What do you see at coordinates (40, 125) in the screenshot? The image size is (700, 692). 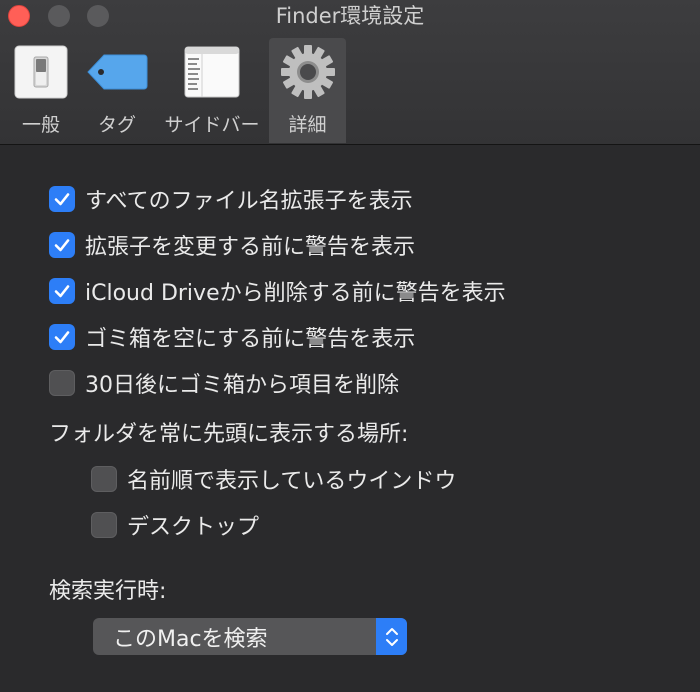 I see `tab-label: 一般` at bounding box center [40, 125].